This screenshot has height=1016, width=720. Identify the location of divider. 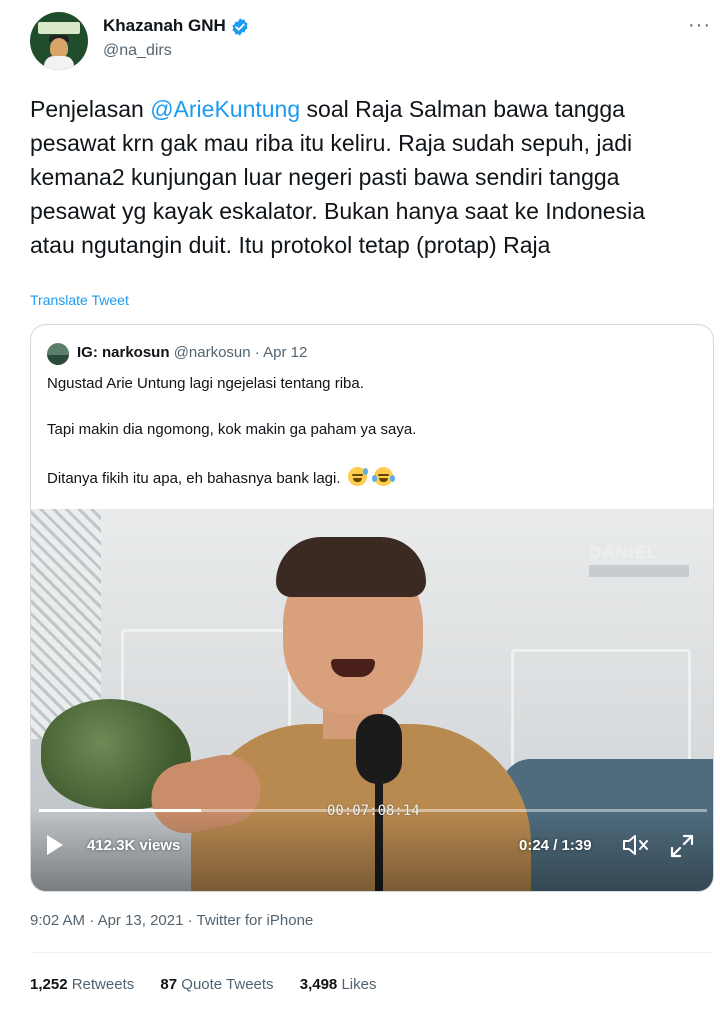
(372, 952).